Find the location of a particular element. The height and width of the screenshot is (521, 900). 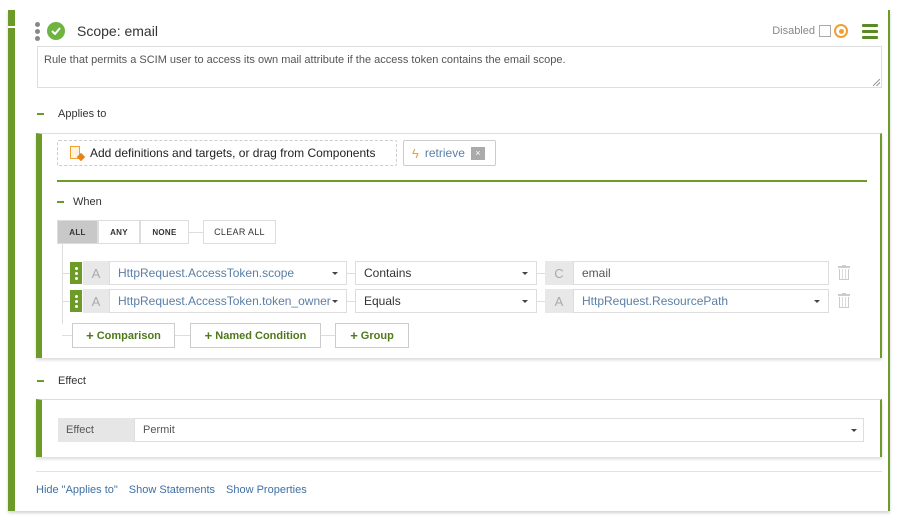

add-group-button: + Group is located at coordinates (372, 335).